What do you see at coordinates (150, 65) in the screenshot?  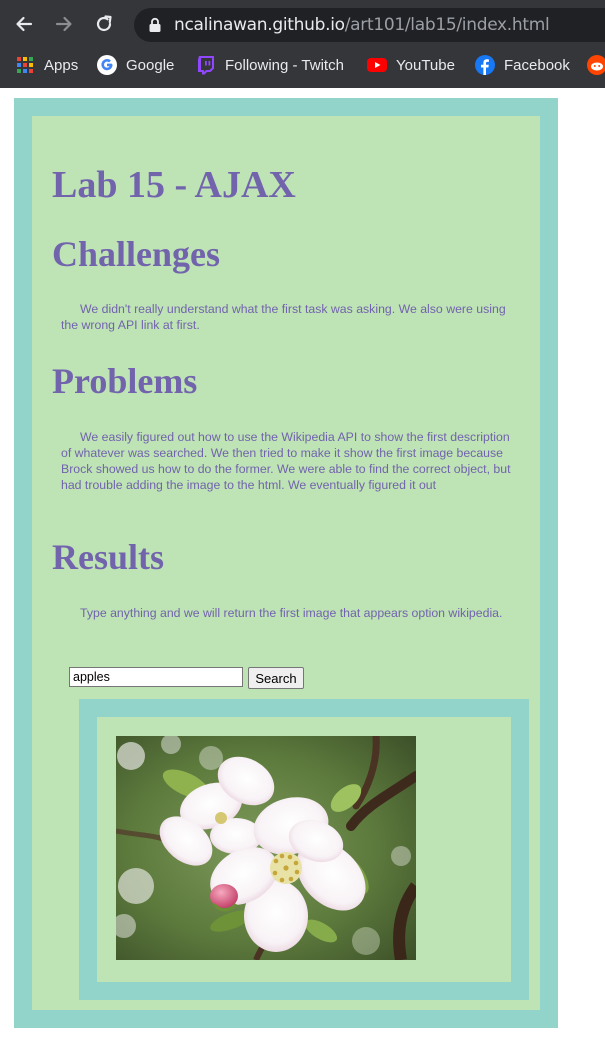 I see `bookmark-label: Google` at bounding box center [150, 65].